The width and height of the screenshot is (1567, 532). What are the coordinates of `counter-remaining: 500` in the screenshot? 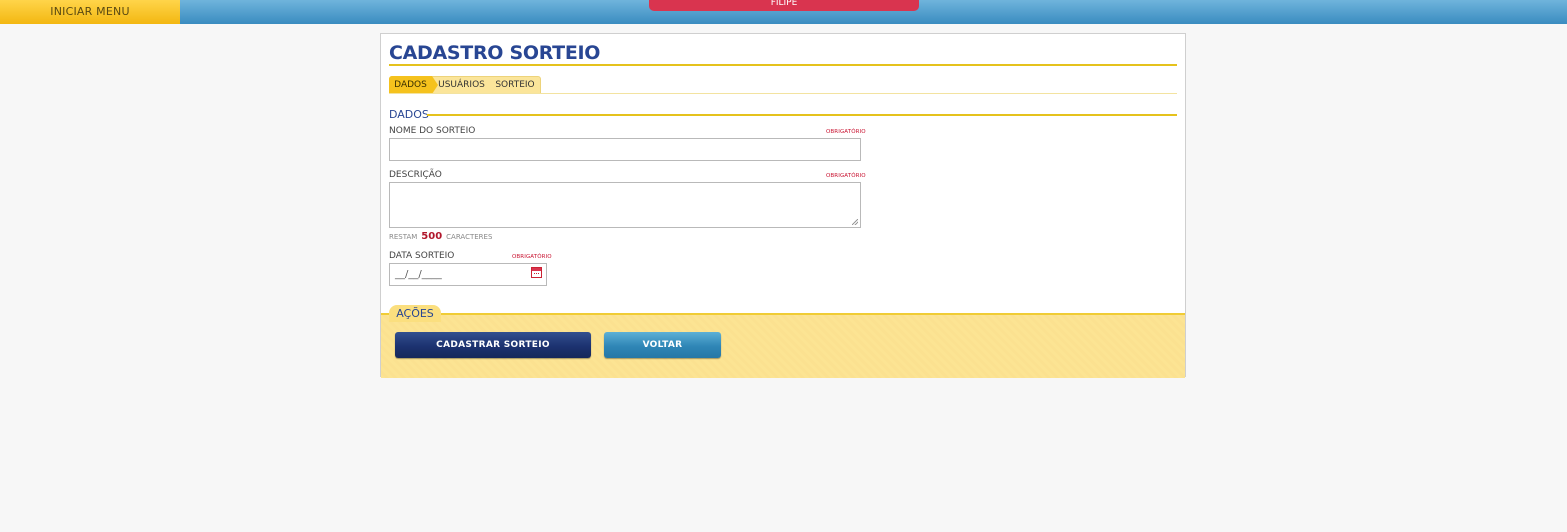 It's located at (432, 236).